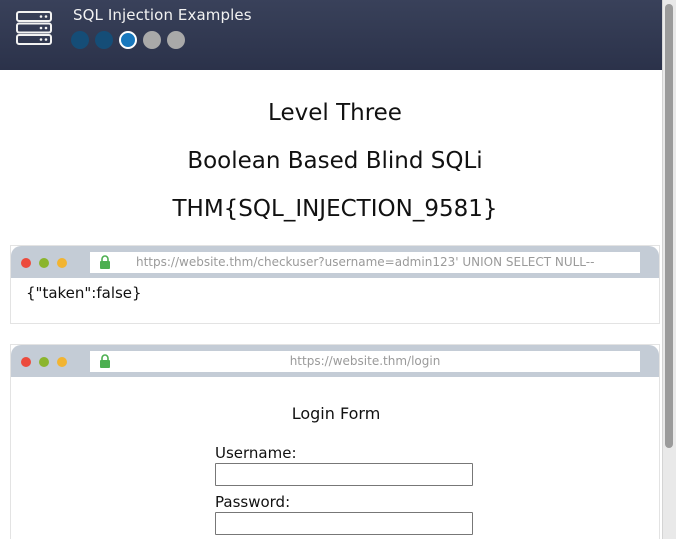 The image size is (676, 539). Describe the element at coordinates (84, 293) in the screenshot. I see `api-response: {"taken":false}` at that location.